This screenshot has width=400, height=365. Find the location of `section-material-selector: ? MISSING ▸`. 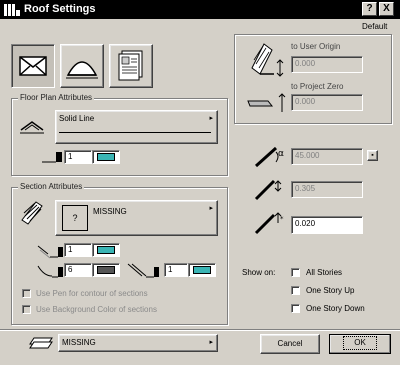

section-material-selector: ? MISSING ▸ is located at coordinates (136, 218).